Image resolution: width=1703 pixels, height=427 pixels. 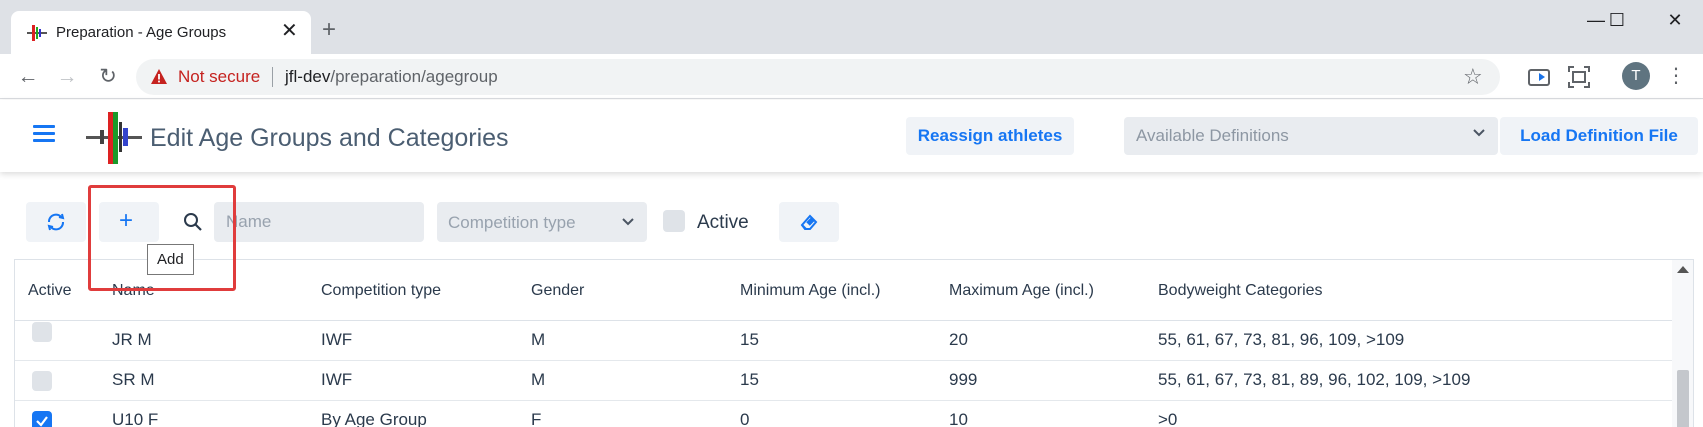 I want to click on cell-gender: F, so click(x=536, y=418).